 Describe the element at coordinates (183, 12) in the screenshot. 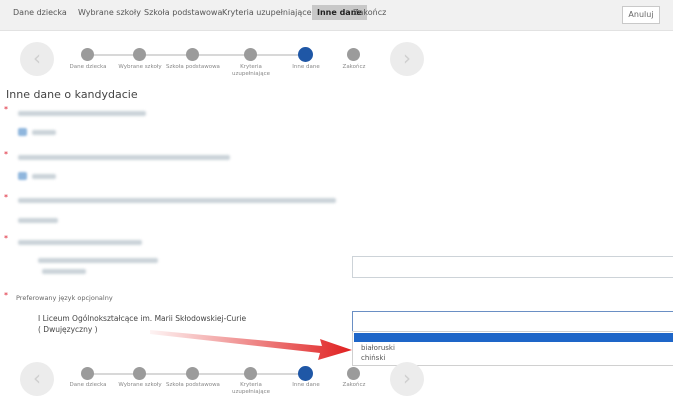

I see `tab-szkola-podstawowa: Szkoła podstawowa` at that location.